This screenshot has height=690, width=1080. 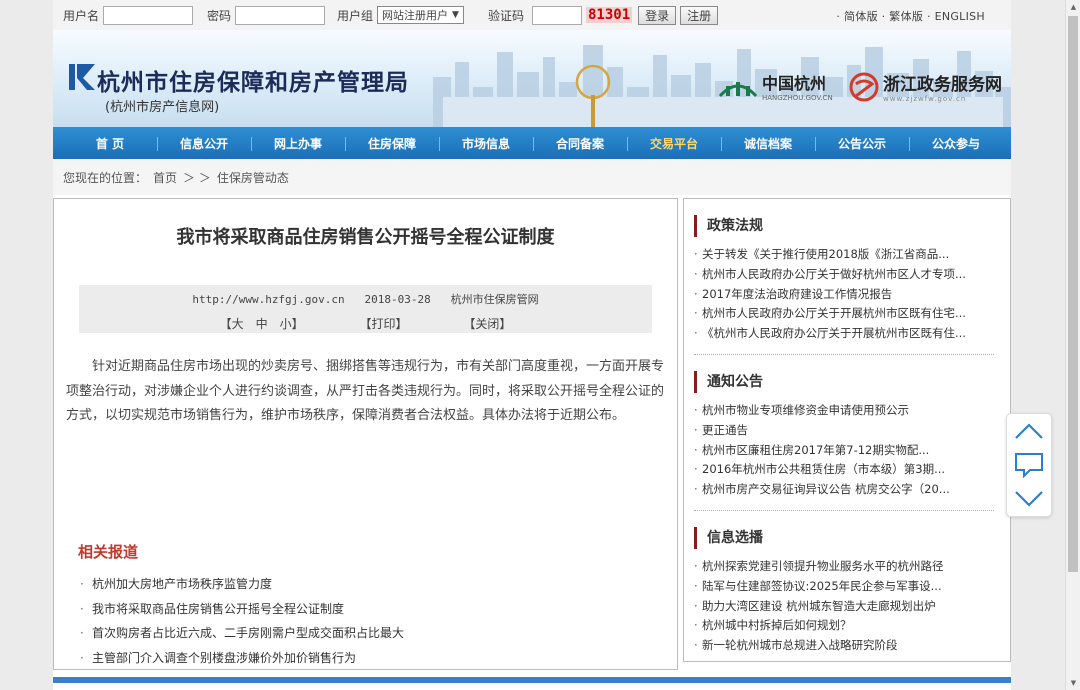 What do you see at coordinates (609, 15) in the screenshot?
I see `captcha-image: 81301` at bounding box center [609, 15].